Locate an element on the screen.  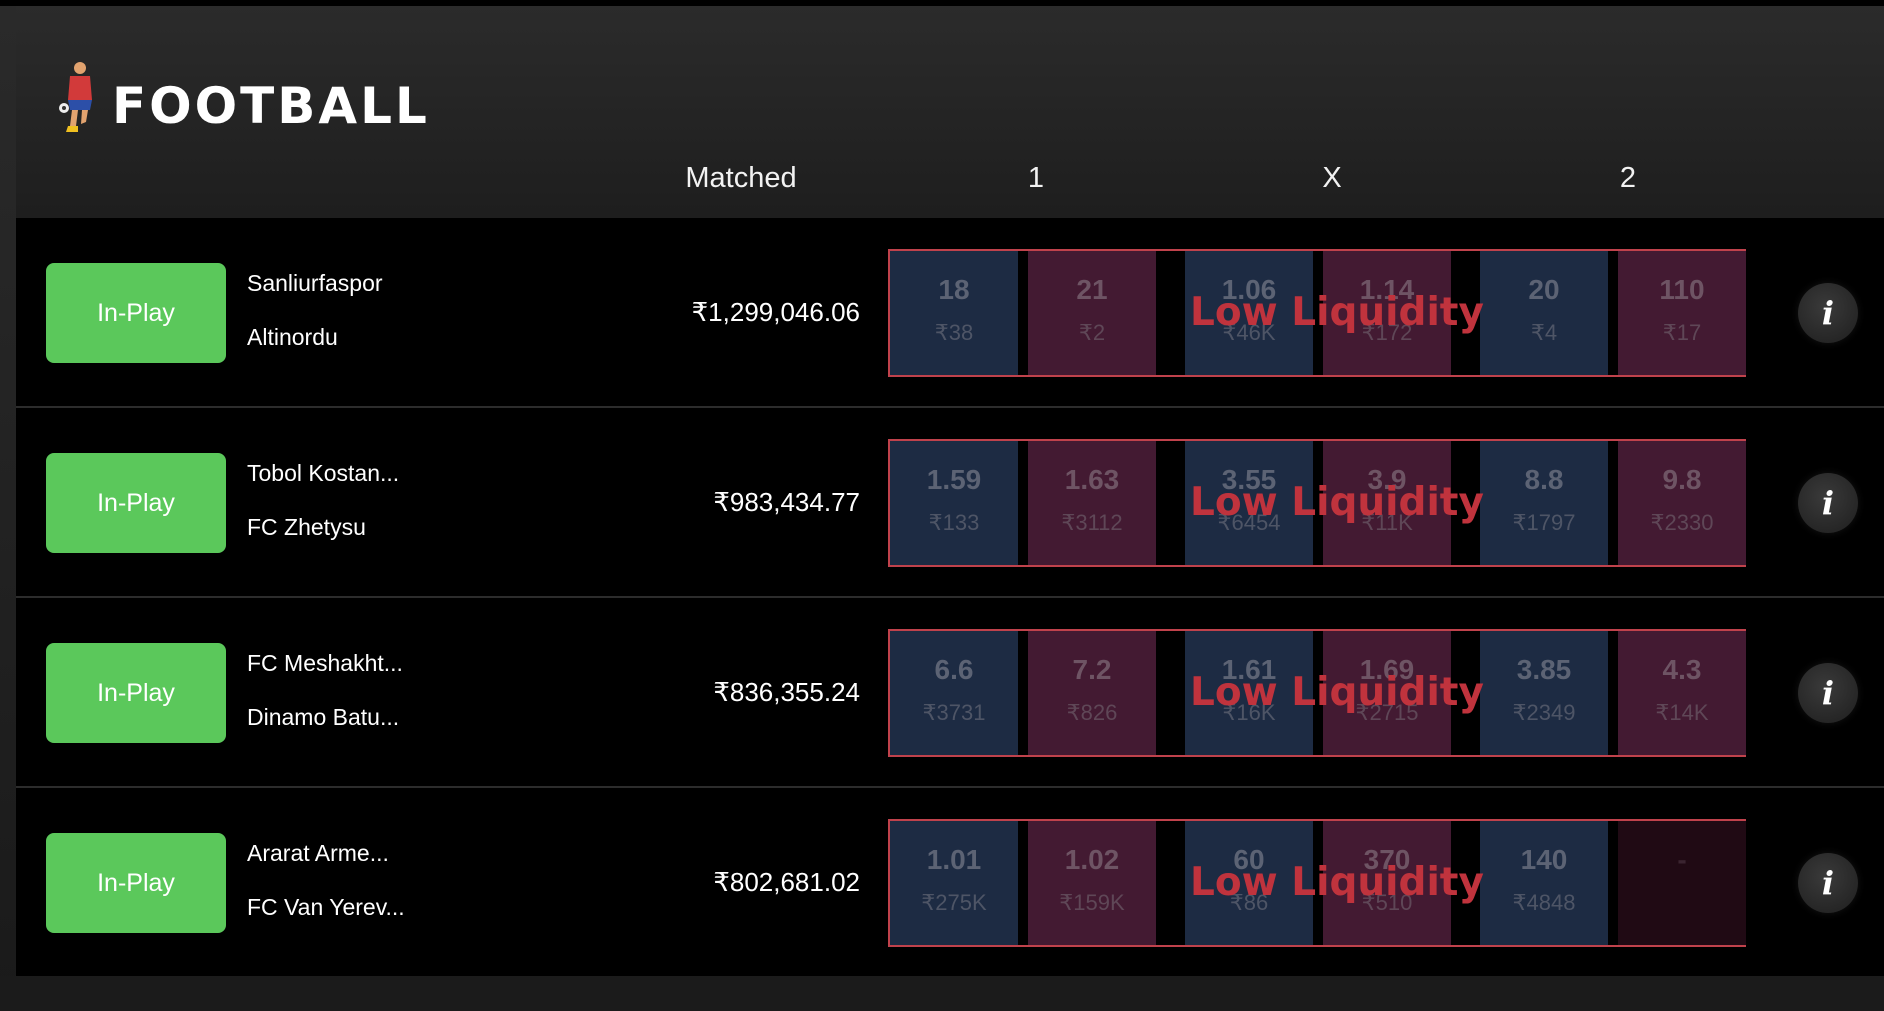
odds-cell-2-back: 20 ₹4 is located at coordinates (1544, 313).